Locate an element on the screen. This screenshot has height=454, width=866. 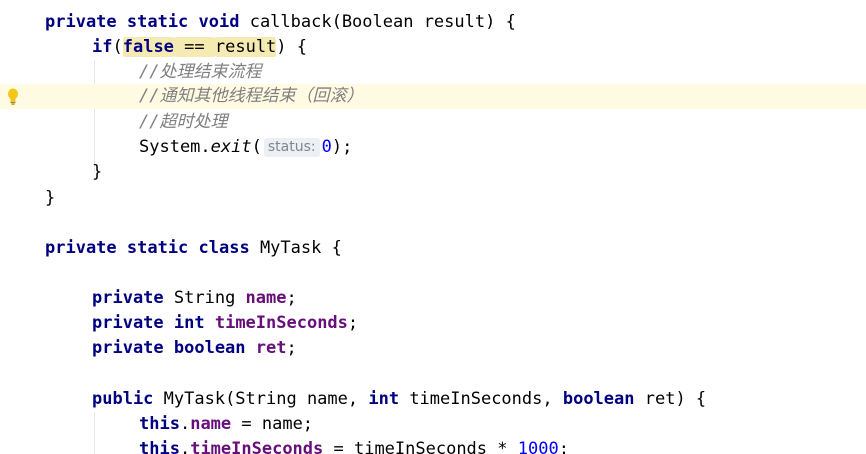
comment: //通知其他线程结束（回滚） is located at coordinates (251, 96).